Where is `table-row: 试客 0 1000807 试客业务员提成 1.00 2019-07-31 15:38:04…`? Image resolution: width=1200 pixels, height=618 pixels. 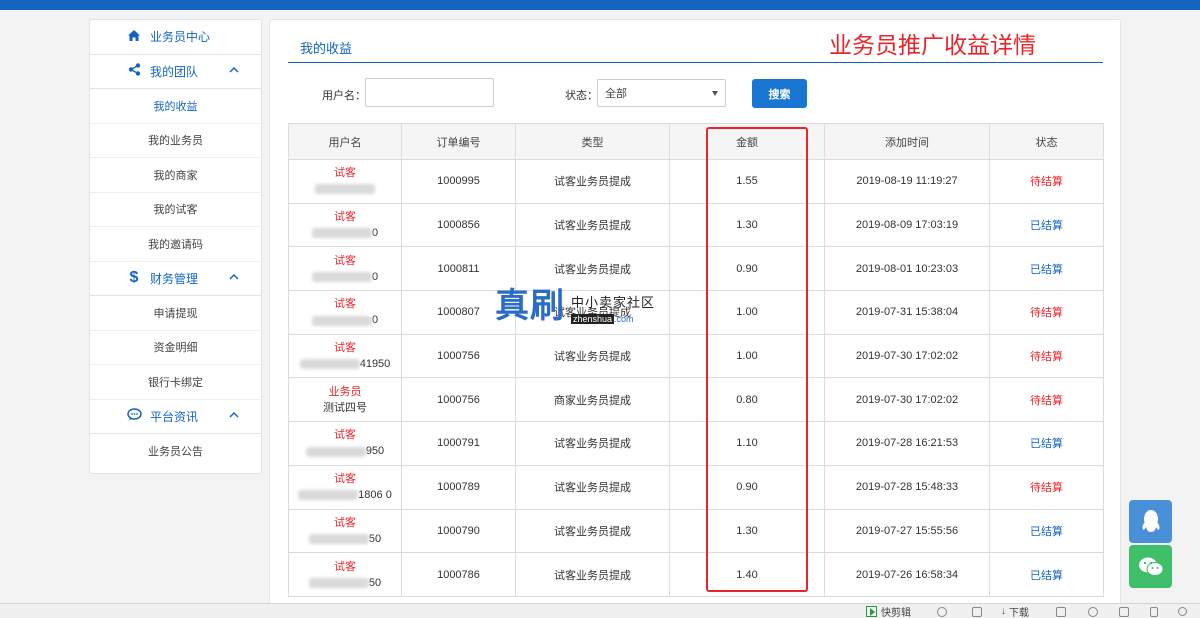 table-row: 试客 0 1000807 试客业务员提成 1.00 2019-07-31 15:38:04… is located at coordinates (696, 312).